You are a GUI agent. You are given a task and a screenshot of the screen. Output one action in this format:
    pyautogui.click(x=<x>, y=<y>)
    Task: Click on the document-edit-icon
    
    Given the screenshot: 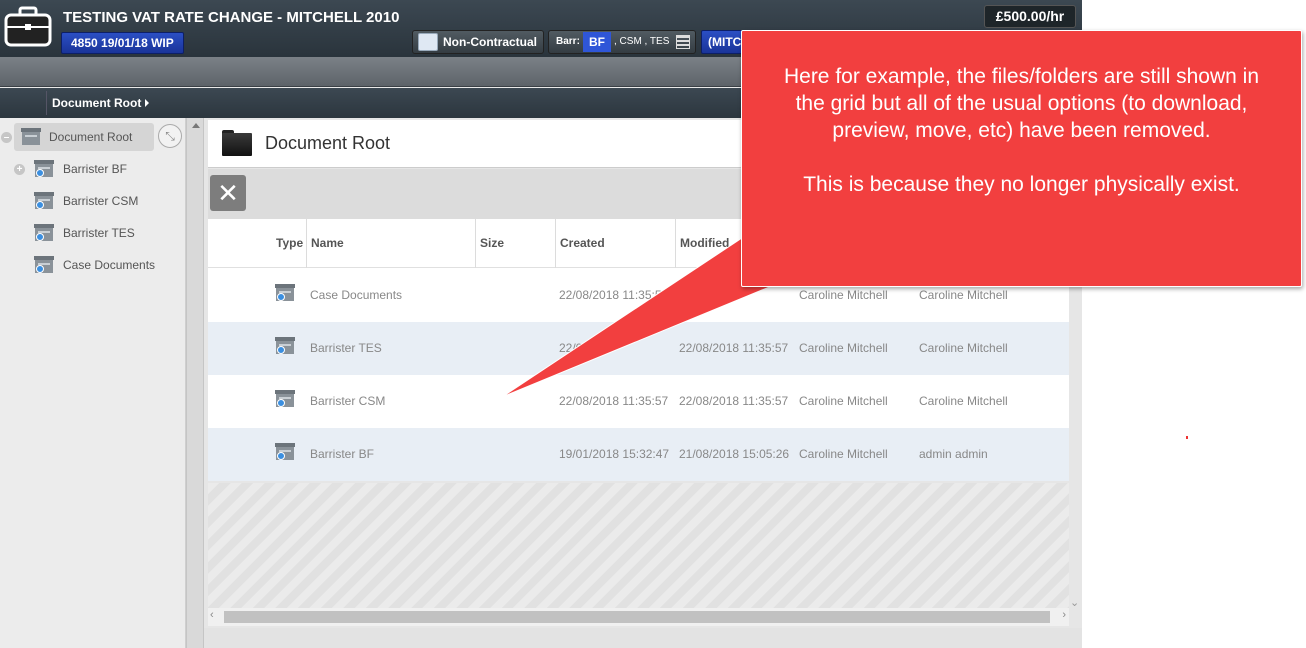 What is the action you would take?
    pyautogui.click(x=428, y=42)
    